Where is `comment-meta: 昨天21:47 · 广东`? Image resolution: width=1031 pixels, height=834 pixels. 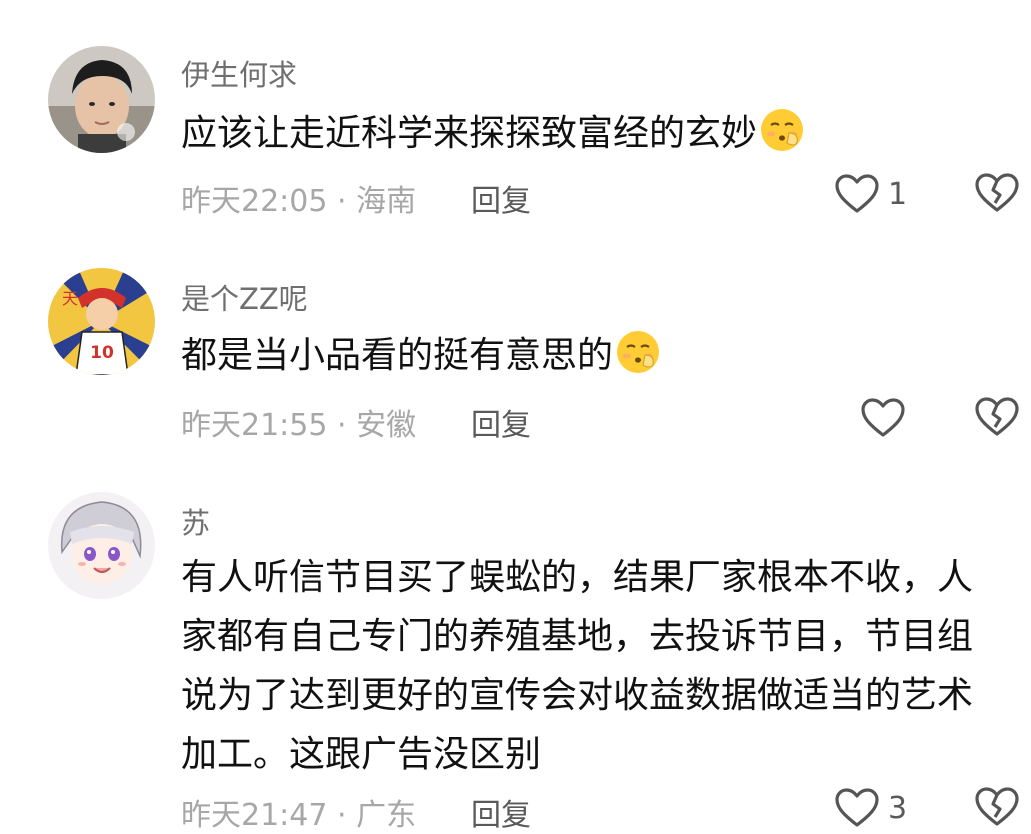
comment-meta: 昨天21:47 · 广东 is located at coordinates (299, 815).